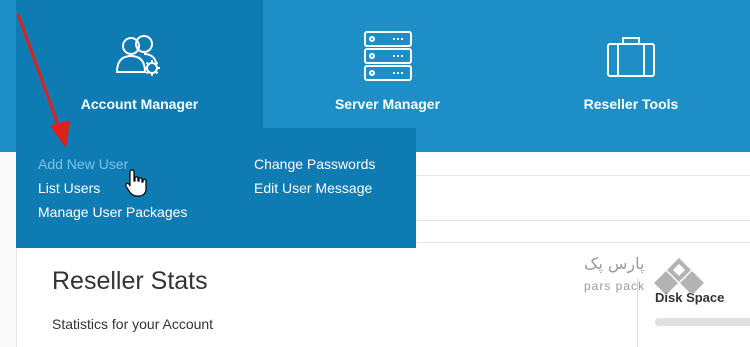  Describe the element at coordinates (130, 281) in the screenshot. I see `page-title: Reseller Stats` at that location.